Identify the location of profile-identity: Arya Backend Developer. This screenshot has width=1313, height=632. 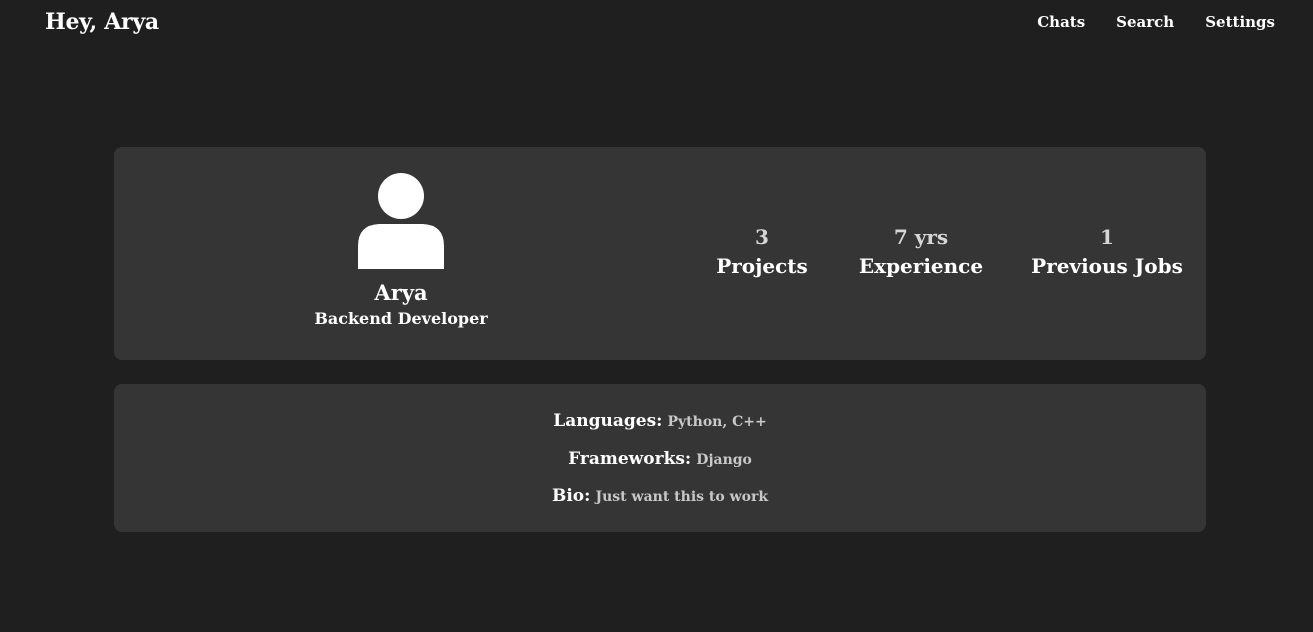
(401, 251).